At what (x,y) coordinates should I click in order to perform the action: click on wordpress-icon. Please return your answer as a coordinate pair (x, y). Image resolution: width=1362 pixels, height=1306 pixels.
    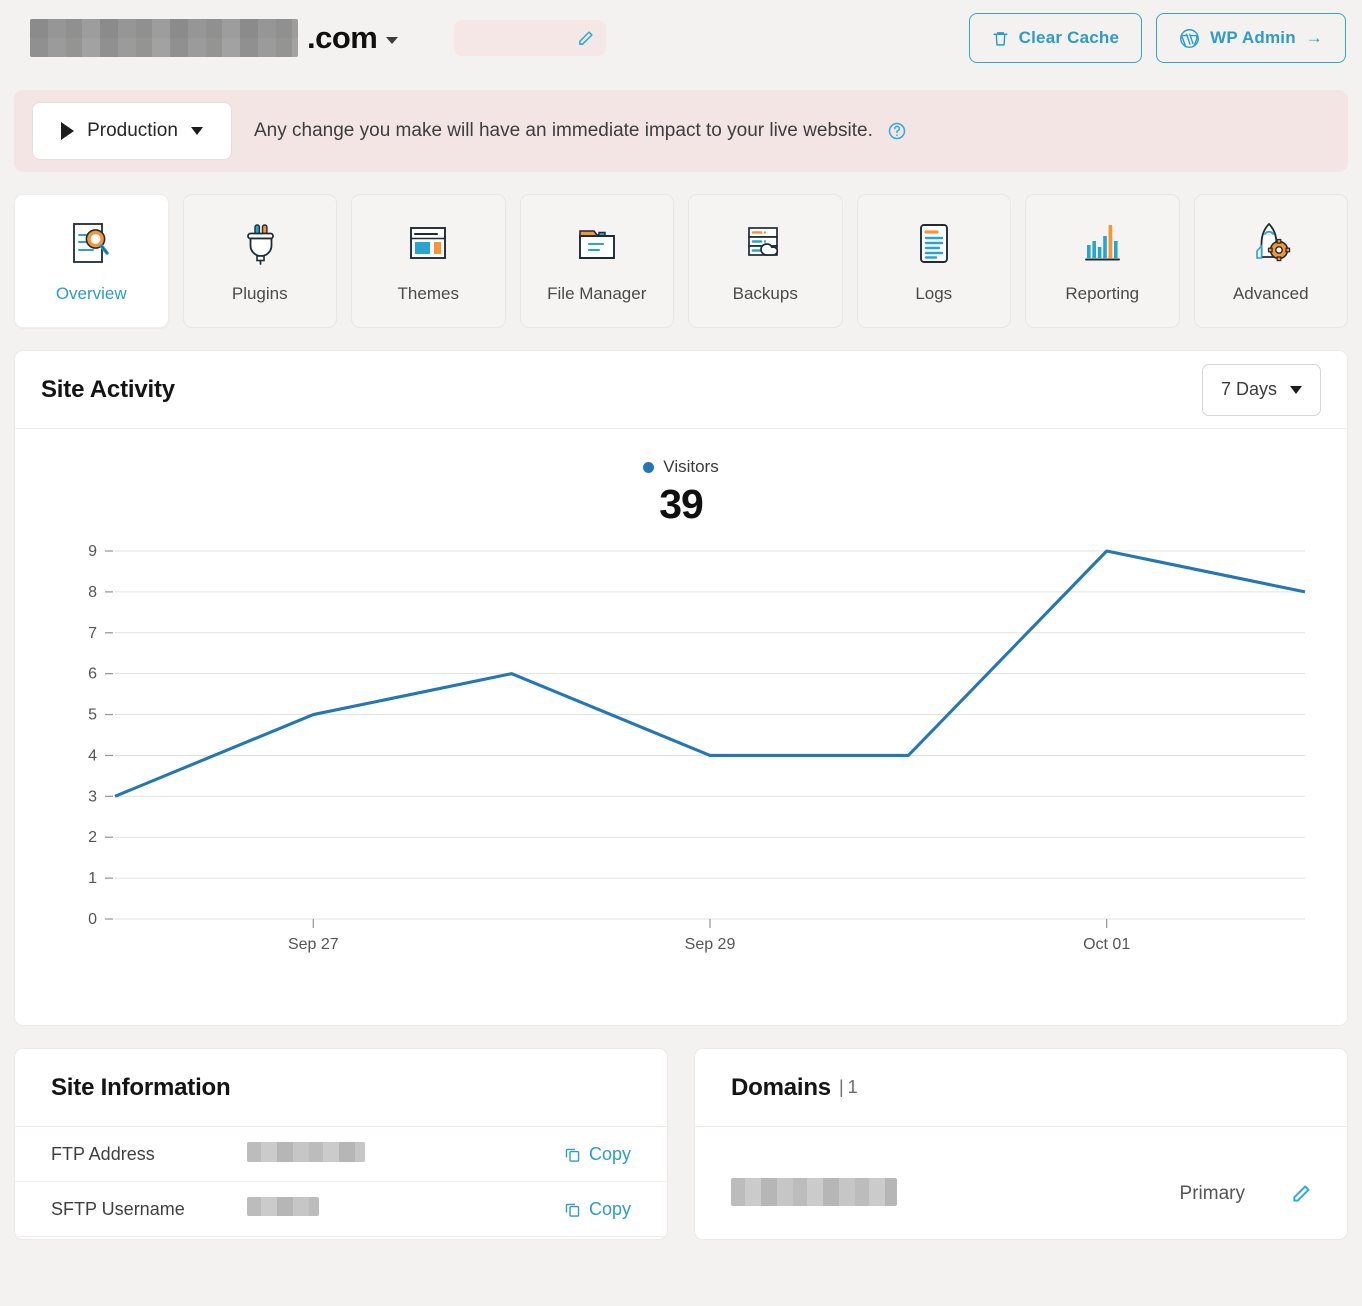
    Looking at the image, I should click on (1189, 38).